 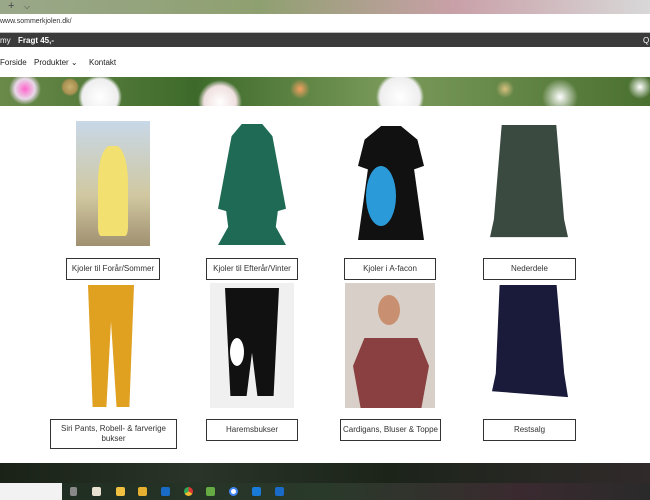 I want to click on nav-kontakt: Kontakt, so click(x=102, y=62).